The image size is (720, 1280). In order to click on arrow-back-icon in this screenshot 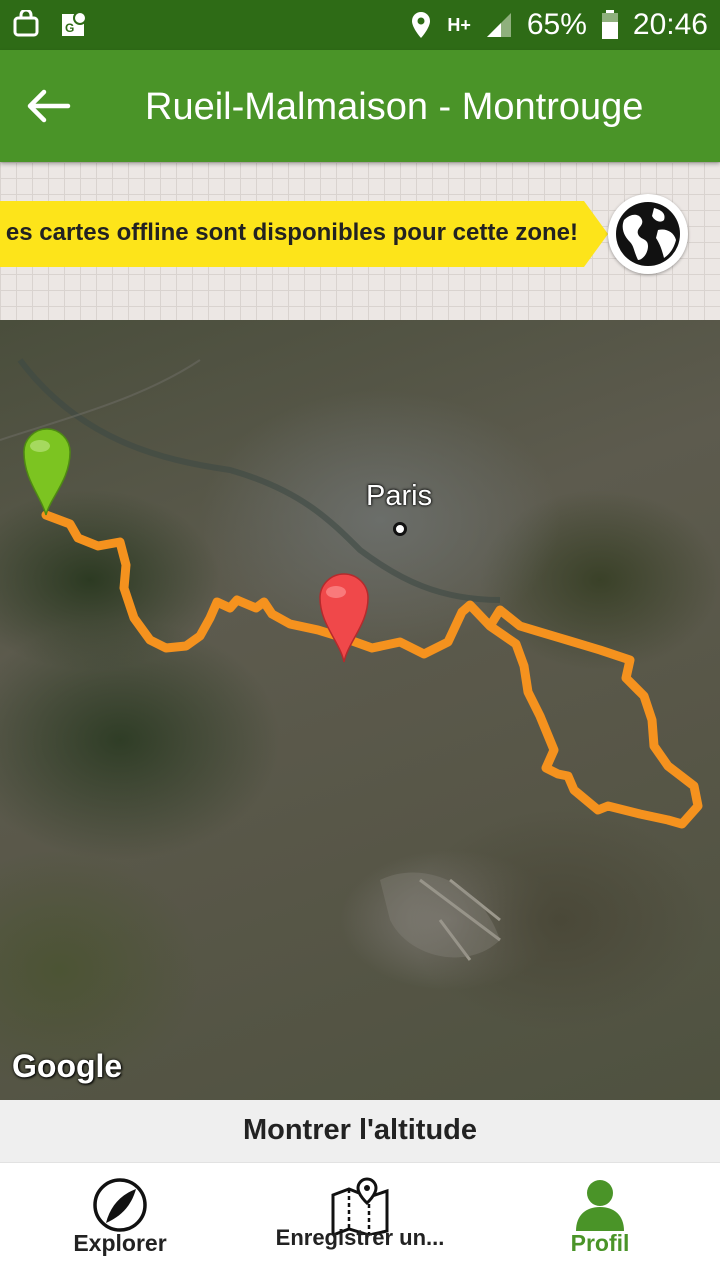, I will do `click(49, 106)`.